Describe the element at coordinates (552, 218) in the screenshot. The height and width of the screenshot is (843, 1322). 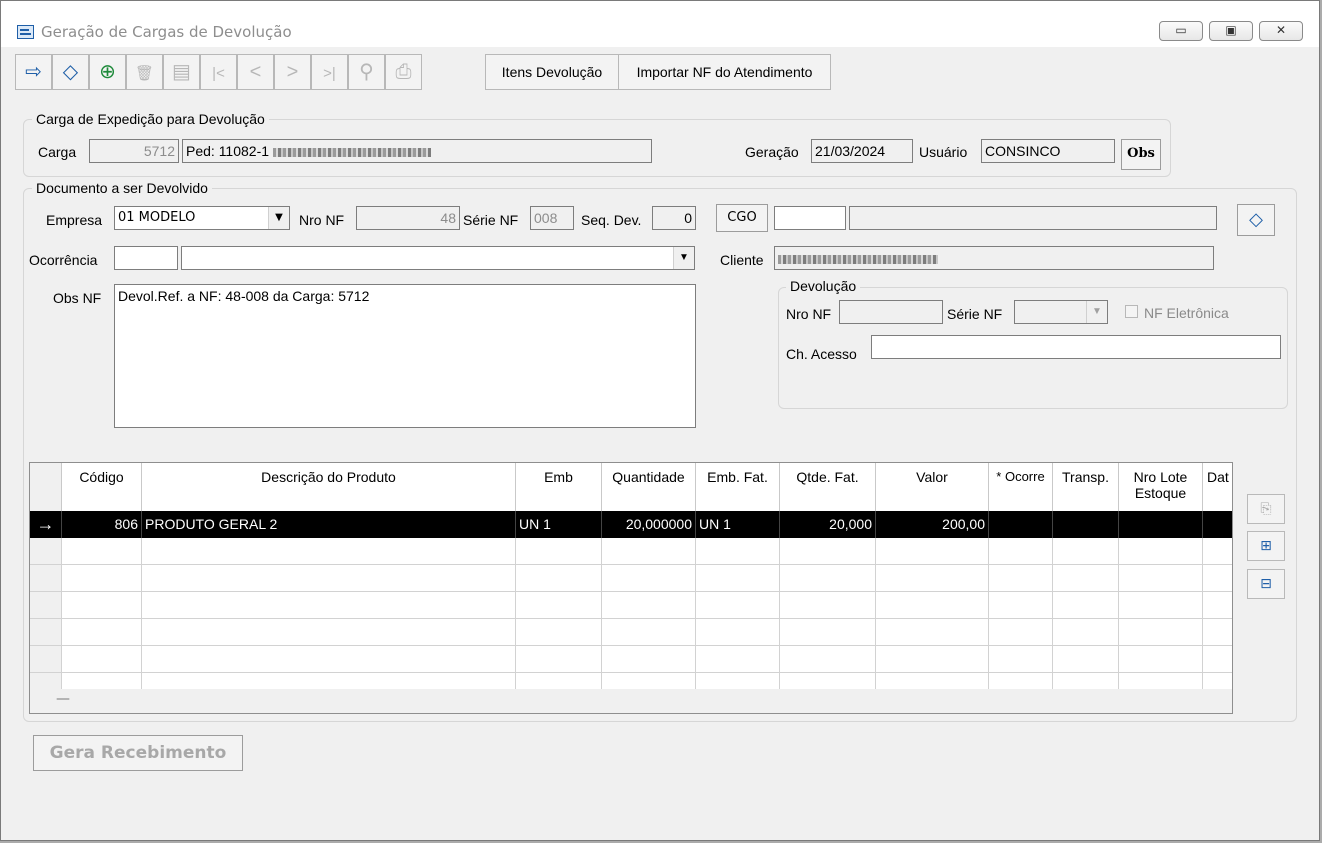
I see `serienf-field: 008` at that location.